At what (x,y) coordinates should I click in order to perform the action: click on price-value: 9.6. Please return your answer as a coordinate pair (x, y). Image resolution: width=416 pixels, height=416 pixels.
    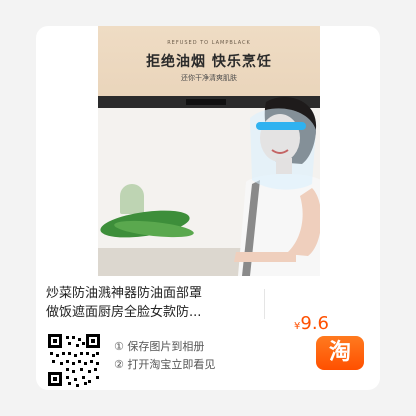
    Looking at the image, I should click on (315, 323).